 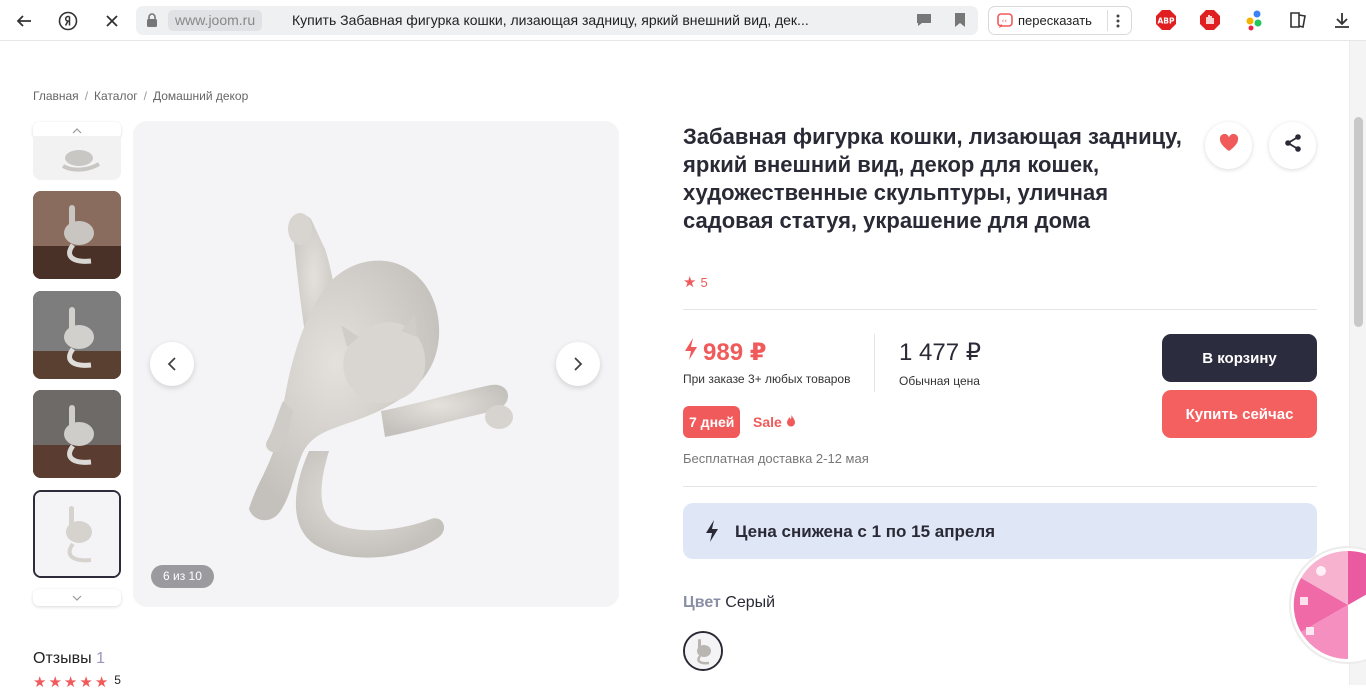 What do you see at coordinates (924, 22) in the screenshot?
I see `translate-icon` at bounding box center [924, 22].